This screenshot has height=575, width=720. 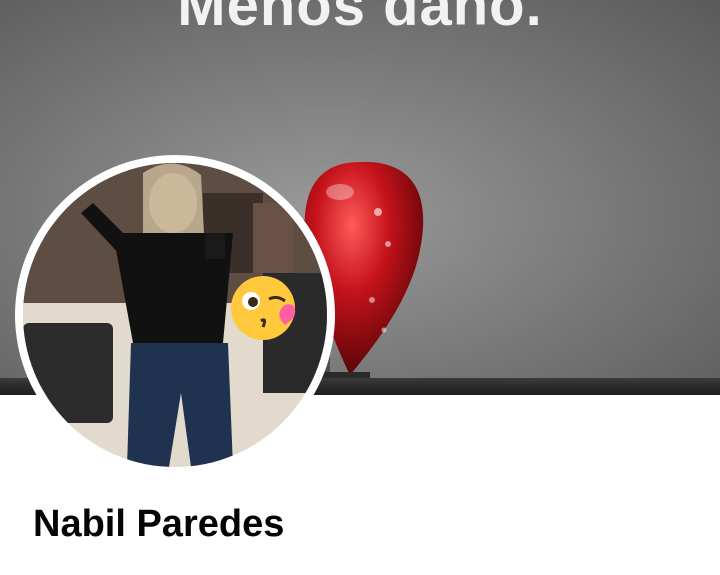 I want to click on profile-name: Nabil Paredes, so click(x=158, y=524).